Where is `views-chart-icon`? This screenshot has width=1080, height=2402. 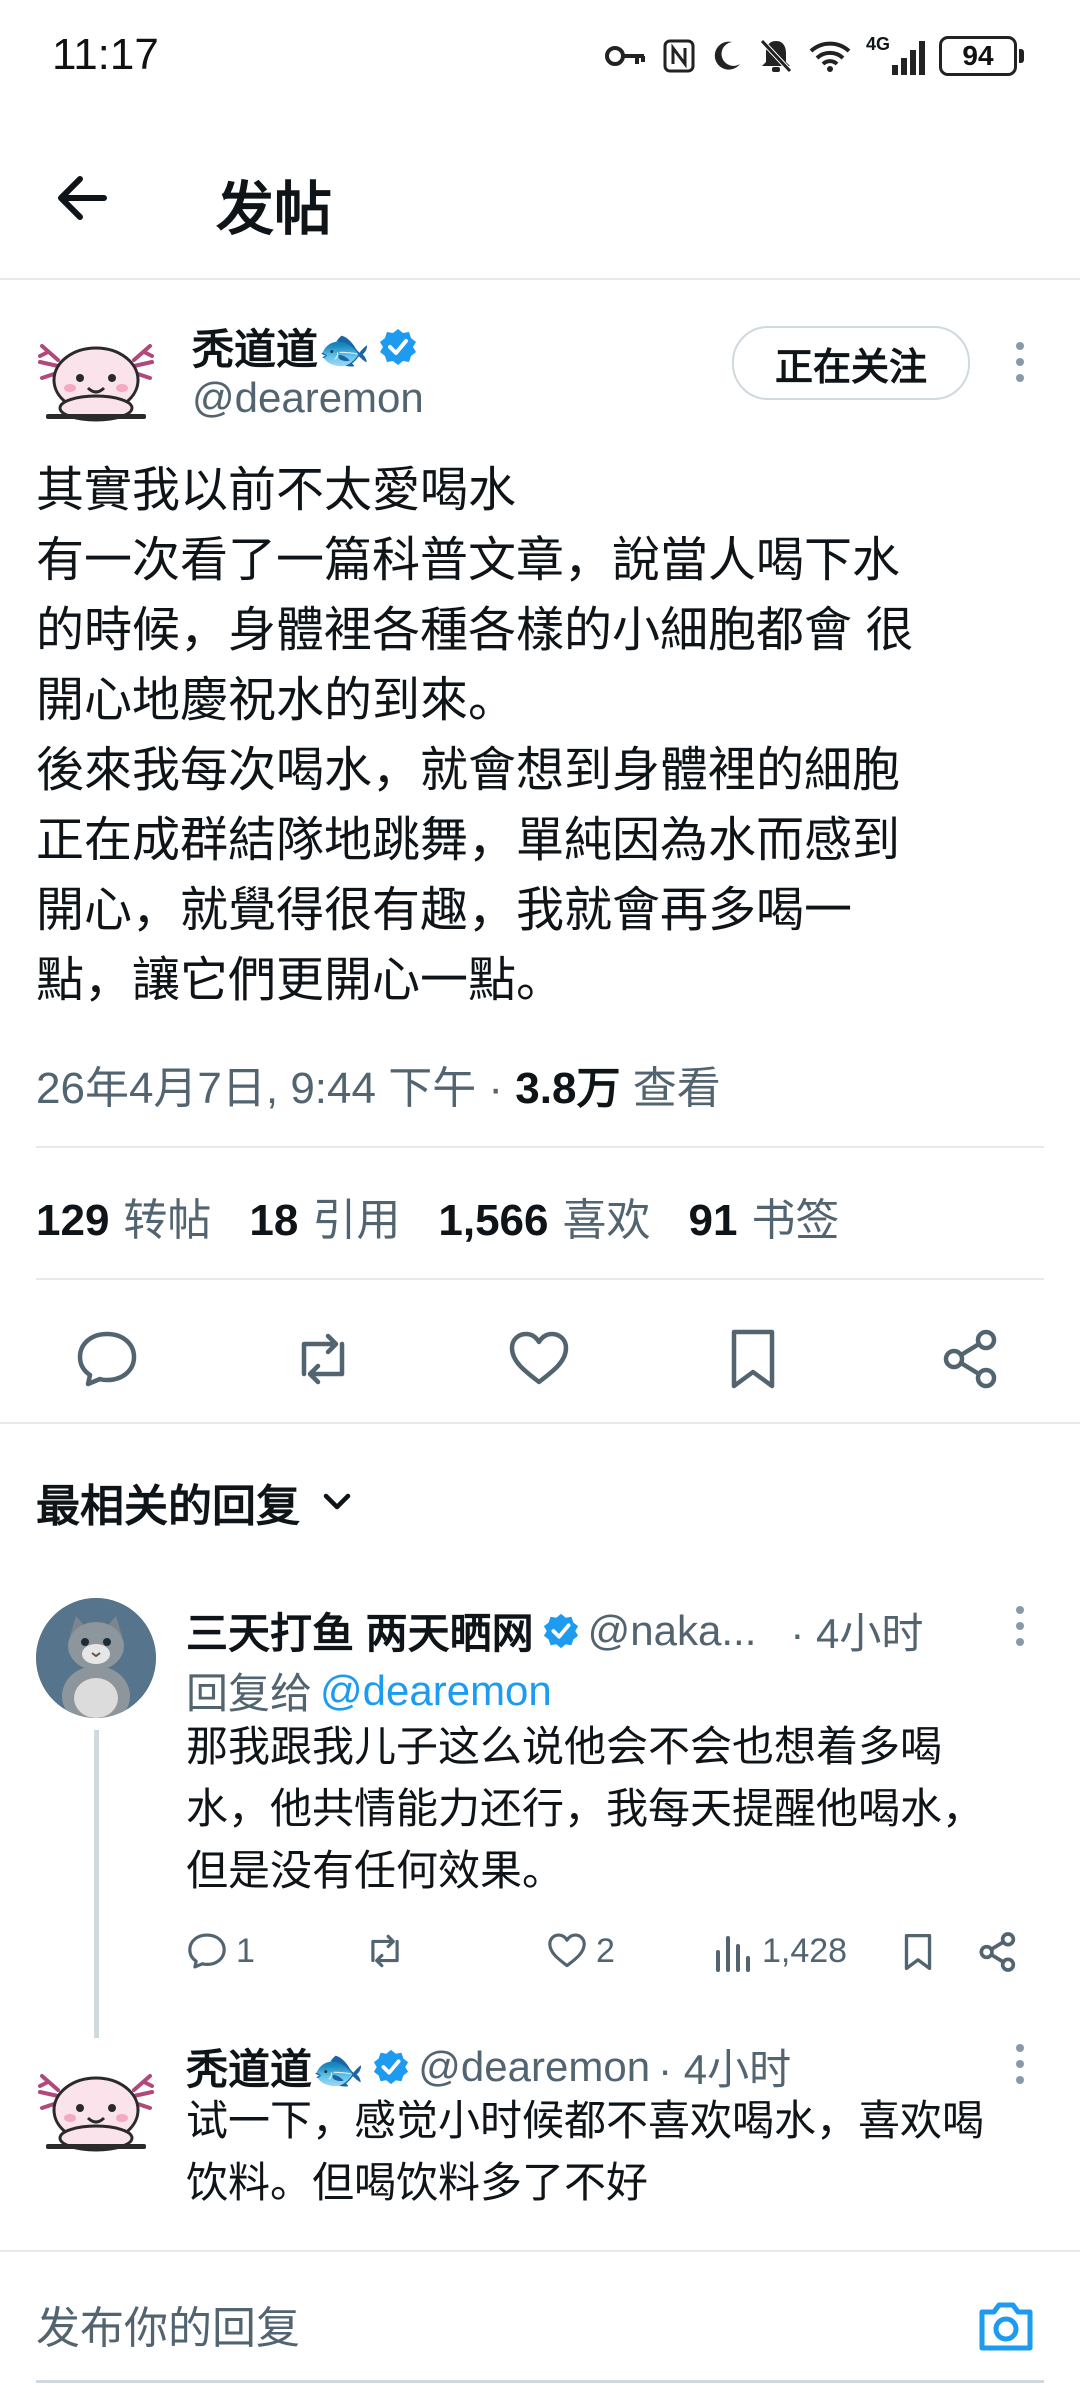
views-chart-icon is located at coordinates (733, 1954).